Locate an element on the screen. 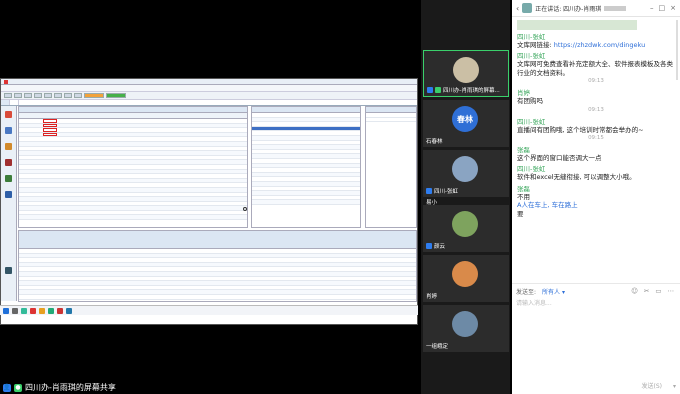 The width and height of the screenshot is (680, 394). participant-name-row: 石春林 is located at coordinates (434, 141).